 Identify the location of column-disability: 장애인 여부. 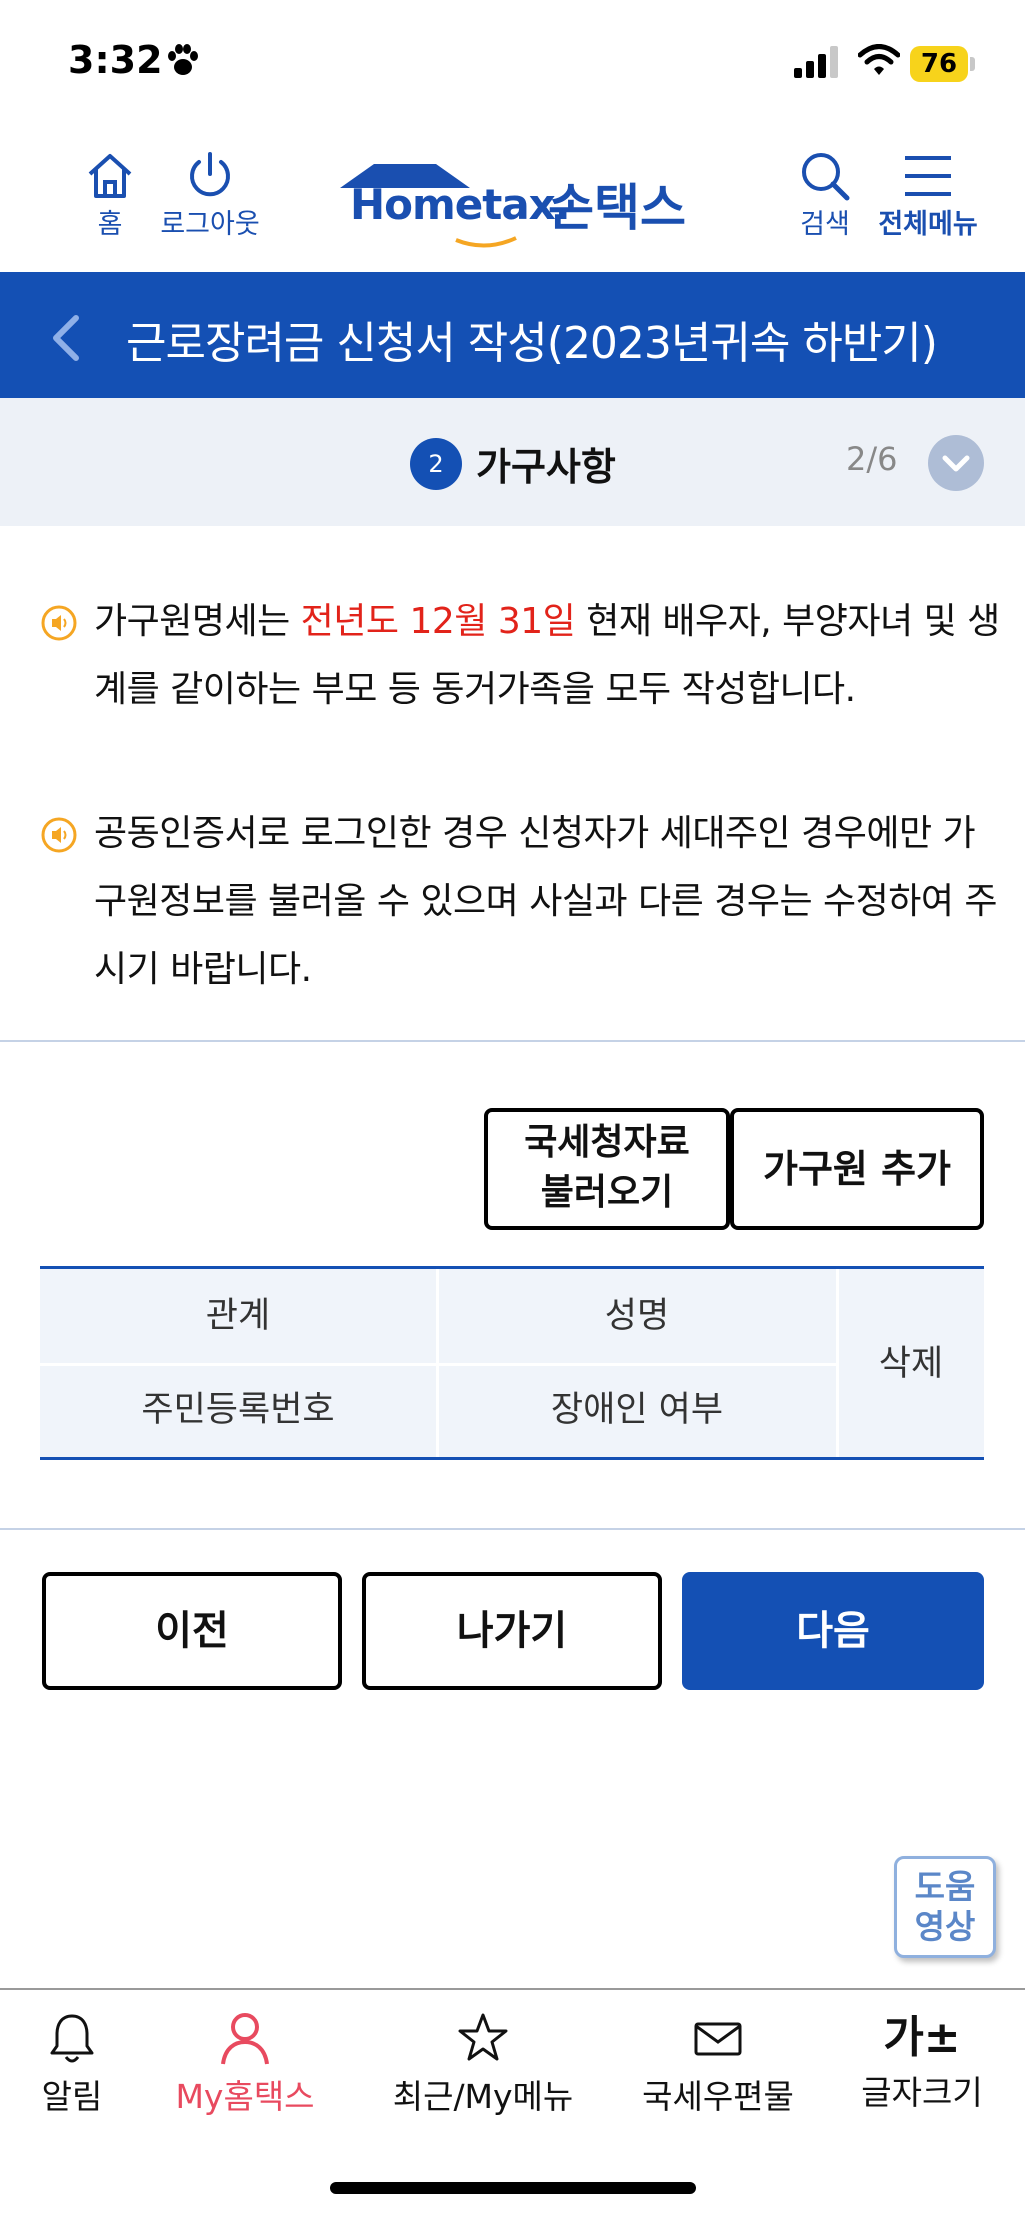
(637, 1410).